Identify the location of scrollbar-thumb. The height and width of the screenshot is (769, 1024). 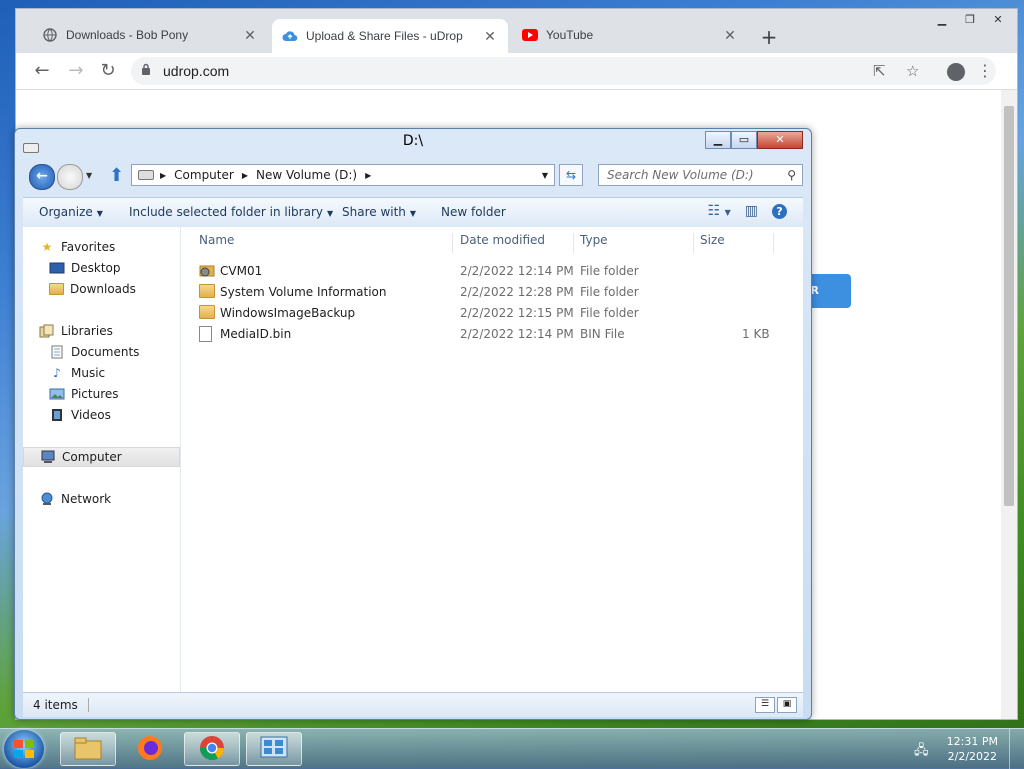
(1009, 306).